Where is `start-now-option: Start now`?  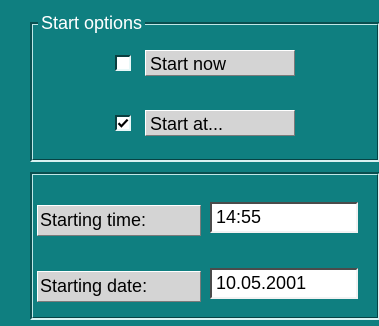
start-now-option: Start now is located at coordinates (205, 63).